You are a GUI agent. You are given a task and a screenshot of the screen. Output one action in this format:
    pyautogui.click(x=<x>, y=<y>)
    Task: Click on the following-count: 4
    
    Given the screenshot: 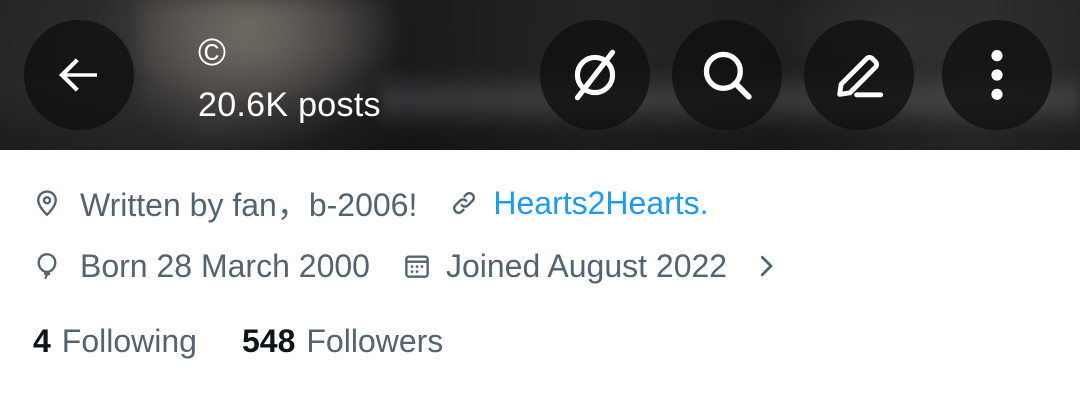 What is the action you would take?
    pyautogui.click(x=42, y=340)
    